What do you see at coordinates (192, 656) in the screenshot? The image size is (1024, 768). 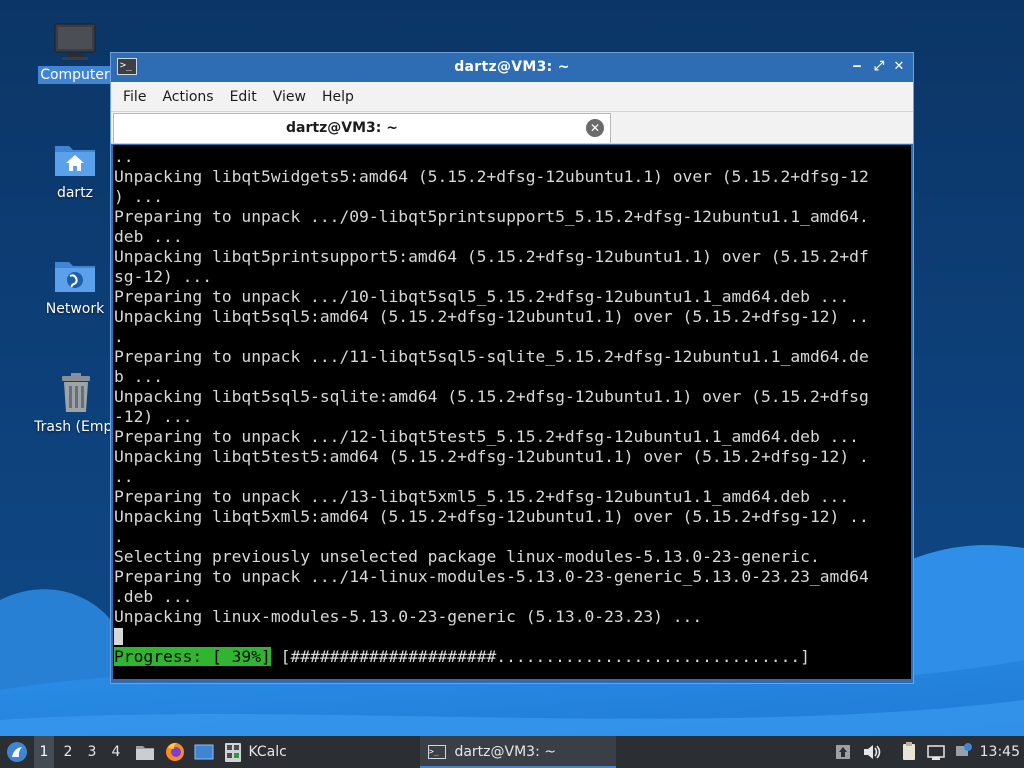 I see `progress-label: Progress: [ 39%]` at bounding box center [192, 656].